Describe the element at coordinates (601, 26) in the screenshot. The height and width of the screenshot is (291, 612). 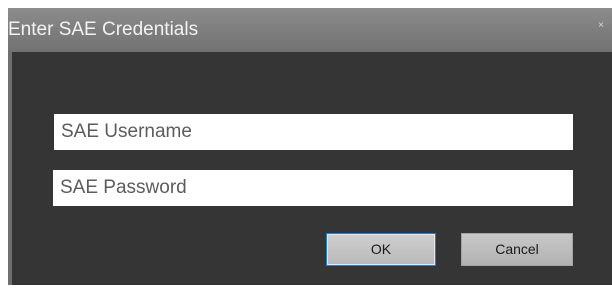
I see `close-icon: ×` at that location.